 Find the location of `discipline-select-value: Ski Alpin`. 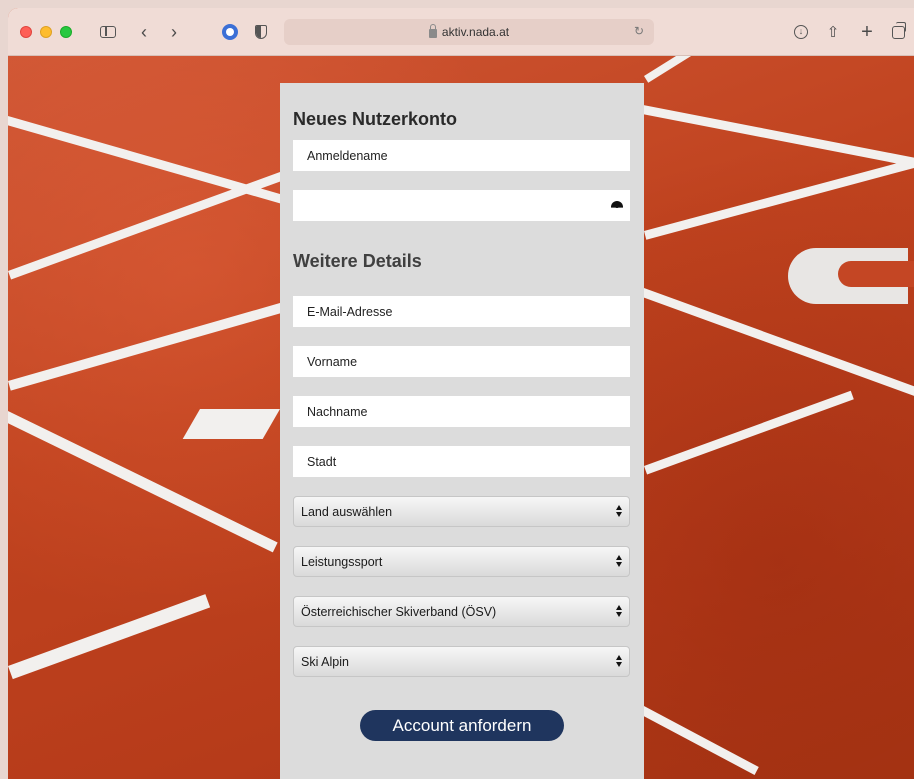

discipline-select-value: Ski Alpin is located at coordinates (325, 661).